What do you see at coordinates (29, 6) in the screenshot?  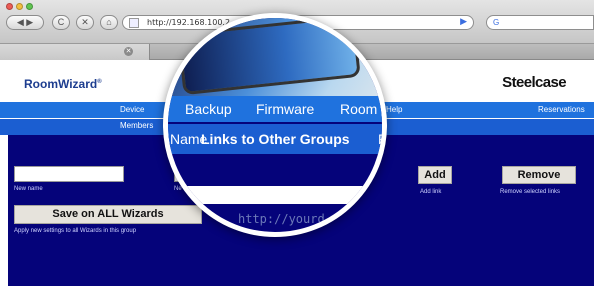 I see `zoom-window-icon` at bounding box center [29, 6].